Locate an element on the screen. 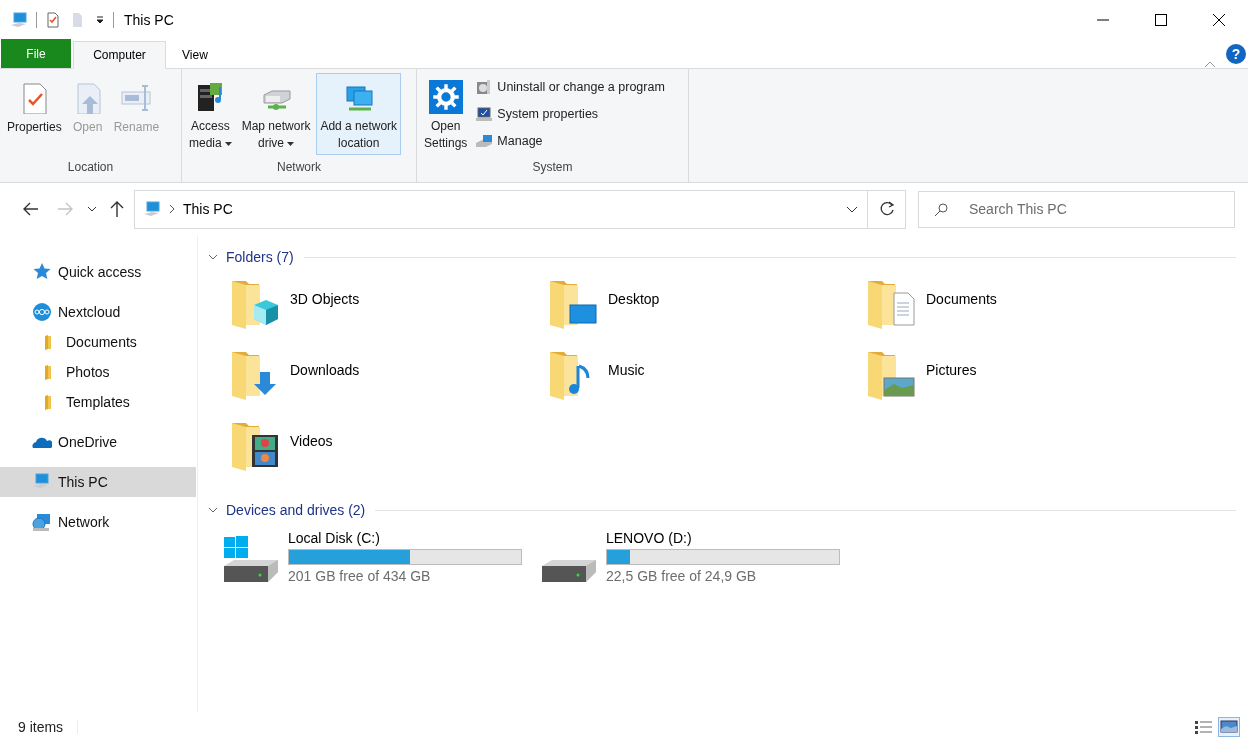 The height and width of the screenshot is (742, 1248). navigation-item: Templates is located at coordinates (98, 402).